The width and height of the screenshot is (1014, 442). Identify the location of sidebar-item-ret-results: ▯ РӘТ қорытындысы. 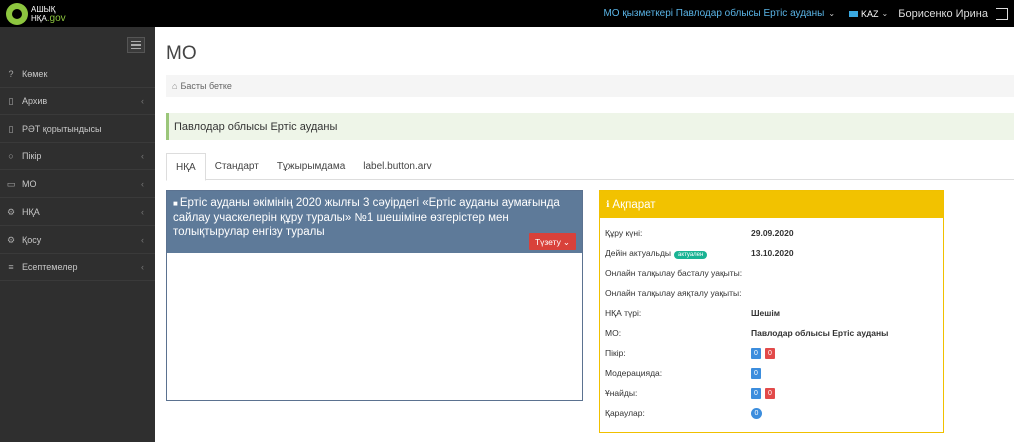
(77, 129).